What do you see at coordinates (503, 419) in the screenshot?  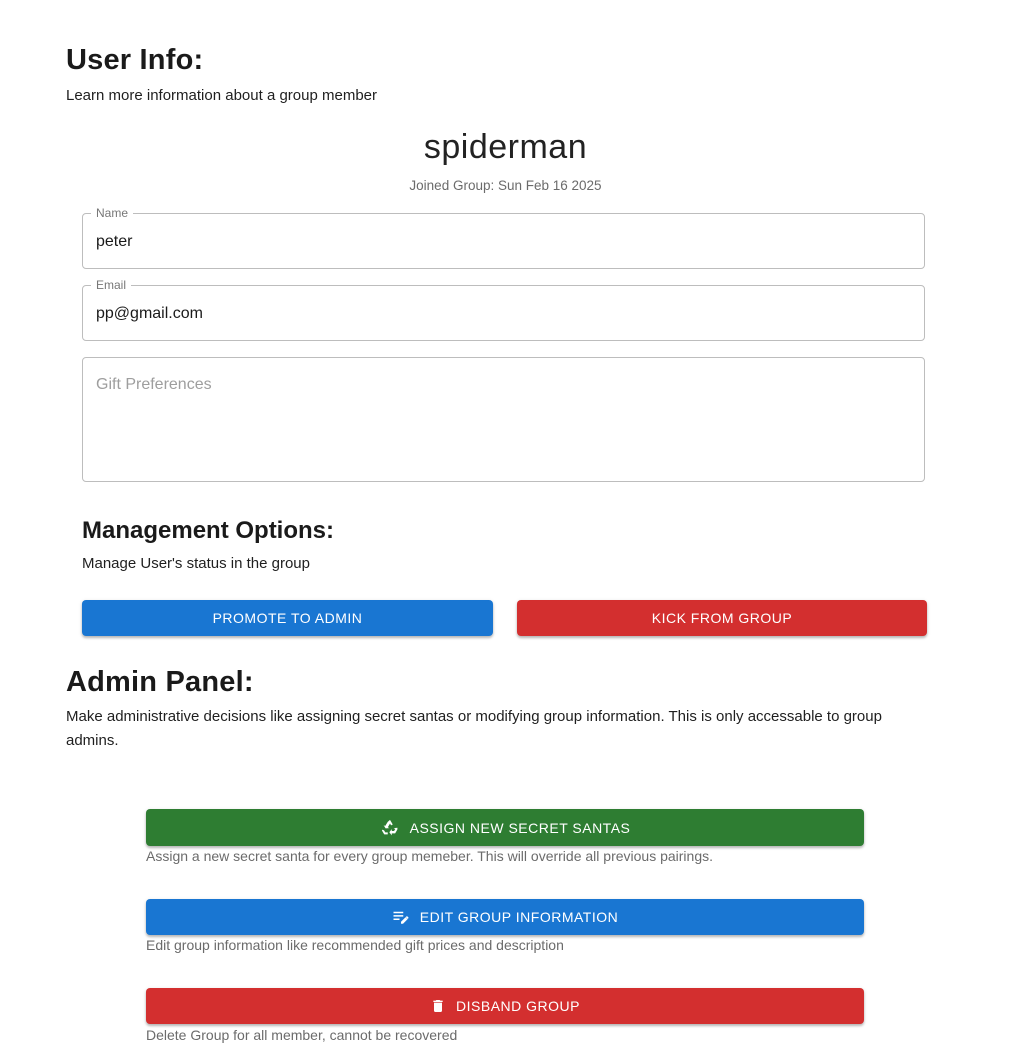 I see `gift-preferences-field: Gift Preferences` at bounding box center [503, 419].